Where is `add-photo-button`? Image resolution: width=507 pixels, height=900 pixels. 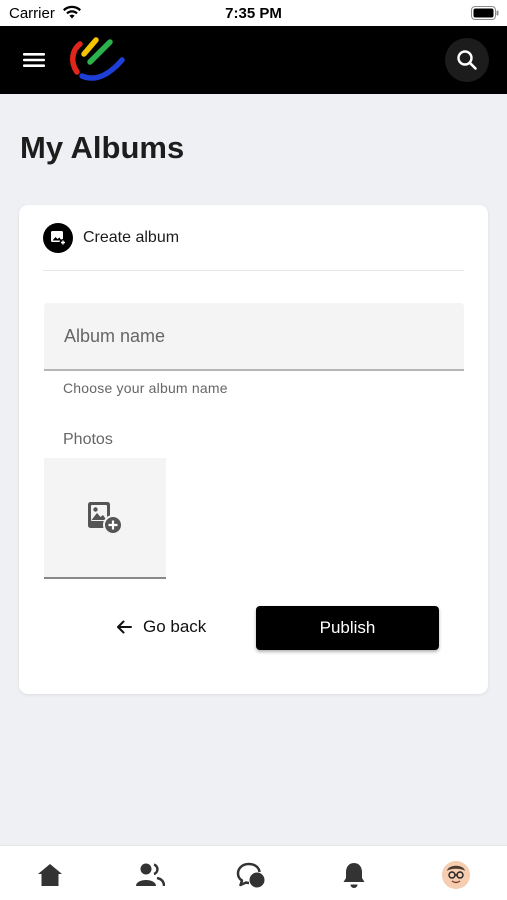 add-photo-button is located at coordinates (105, 518).